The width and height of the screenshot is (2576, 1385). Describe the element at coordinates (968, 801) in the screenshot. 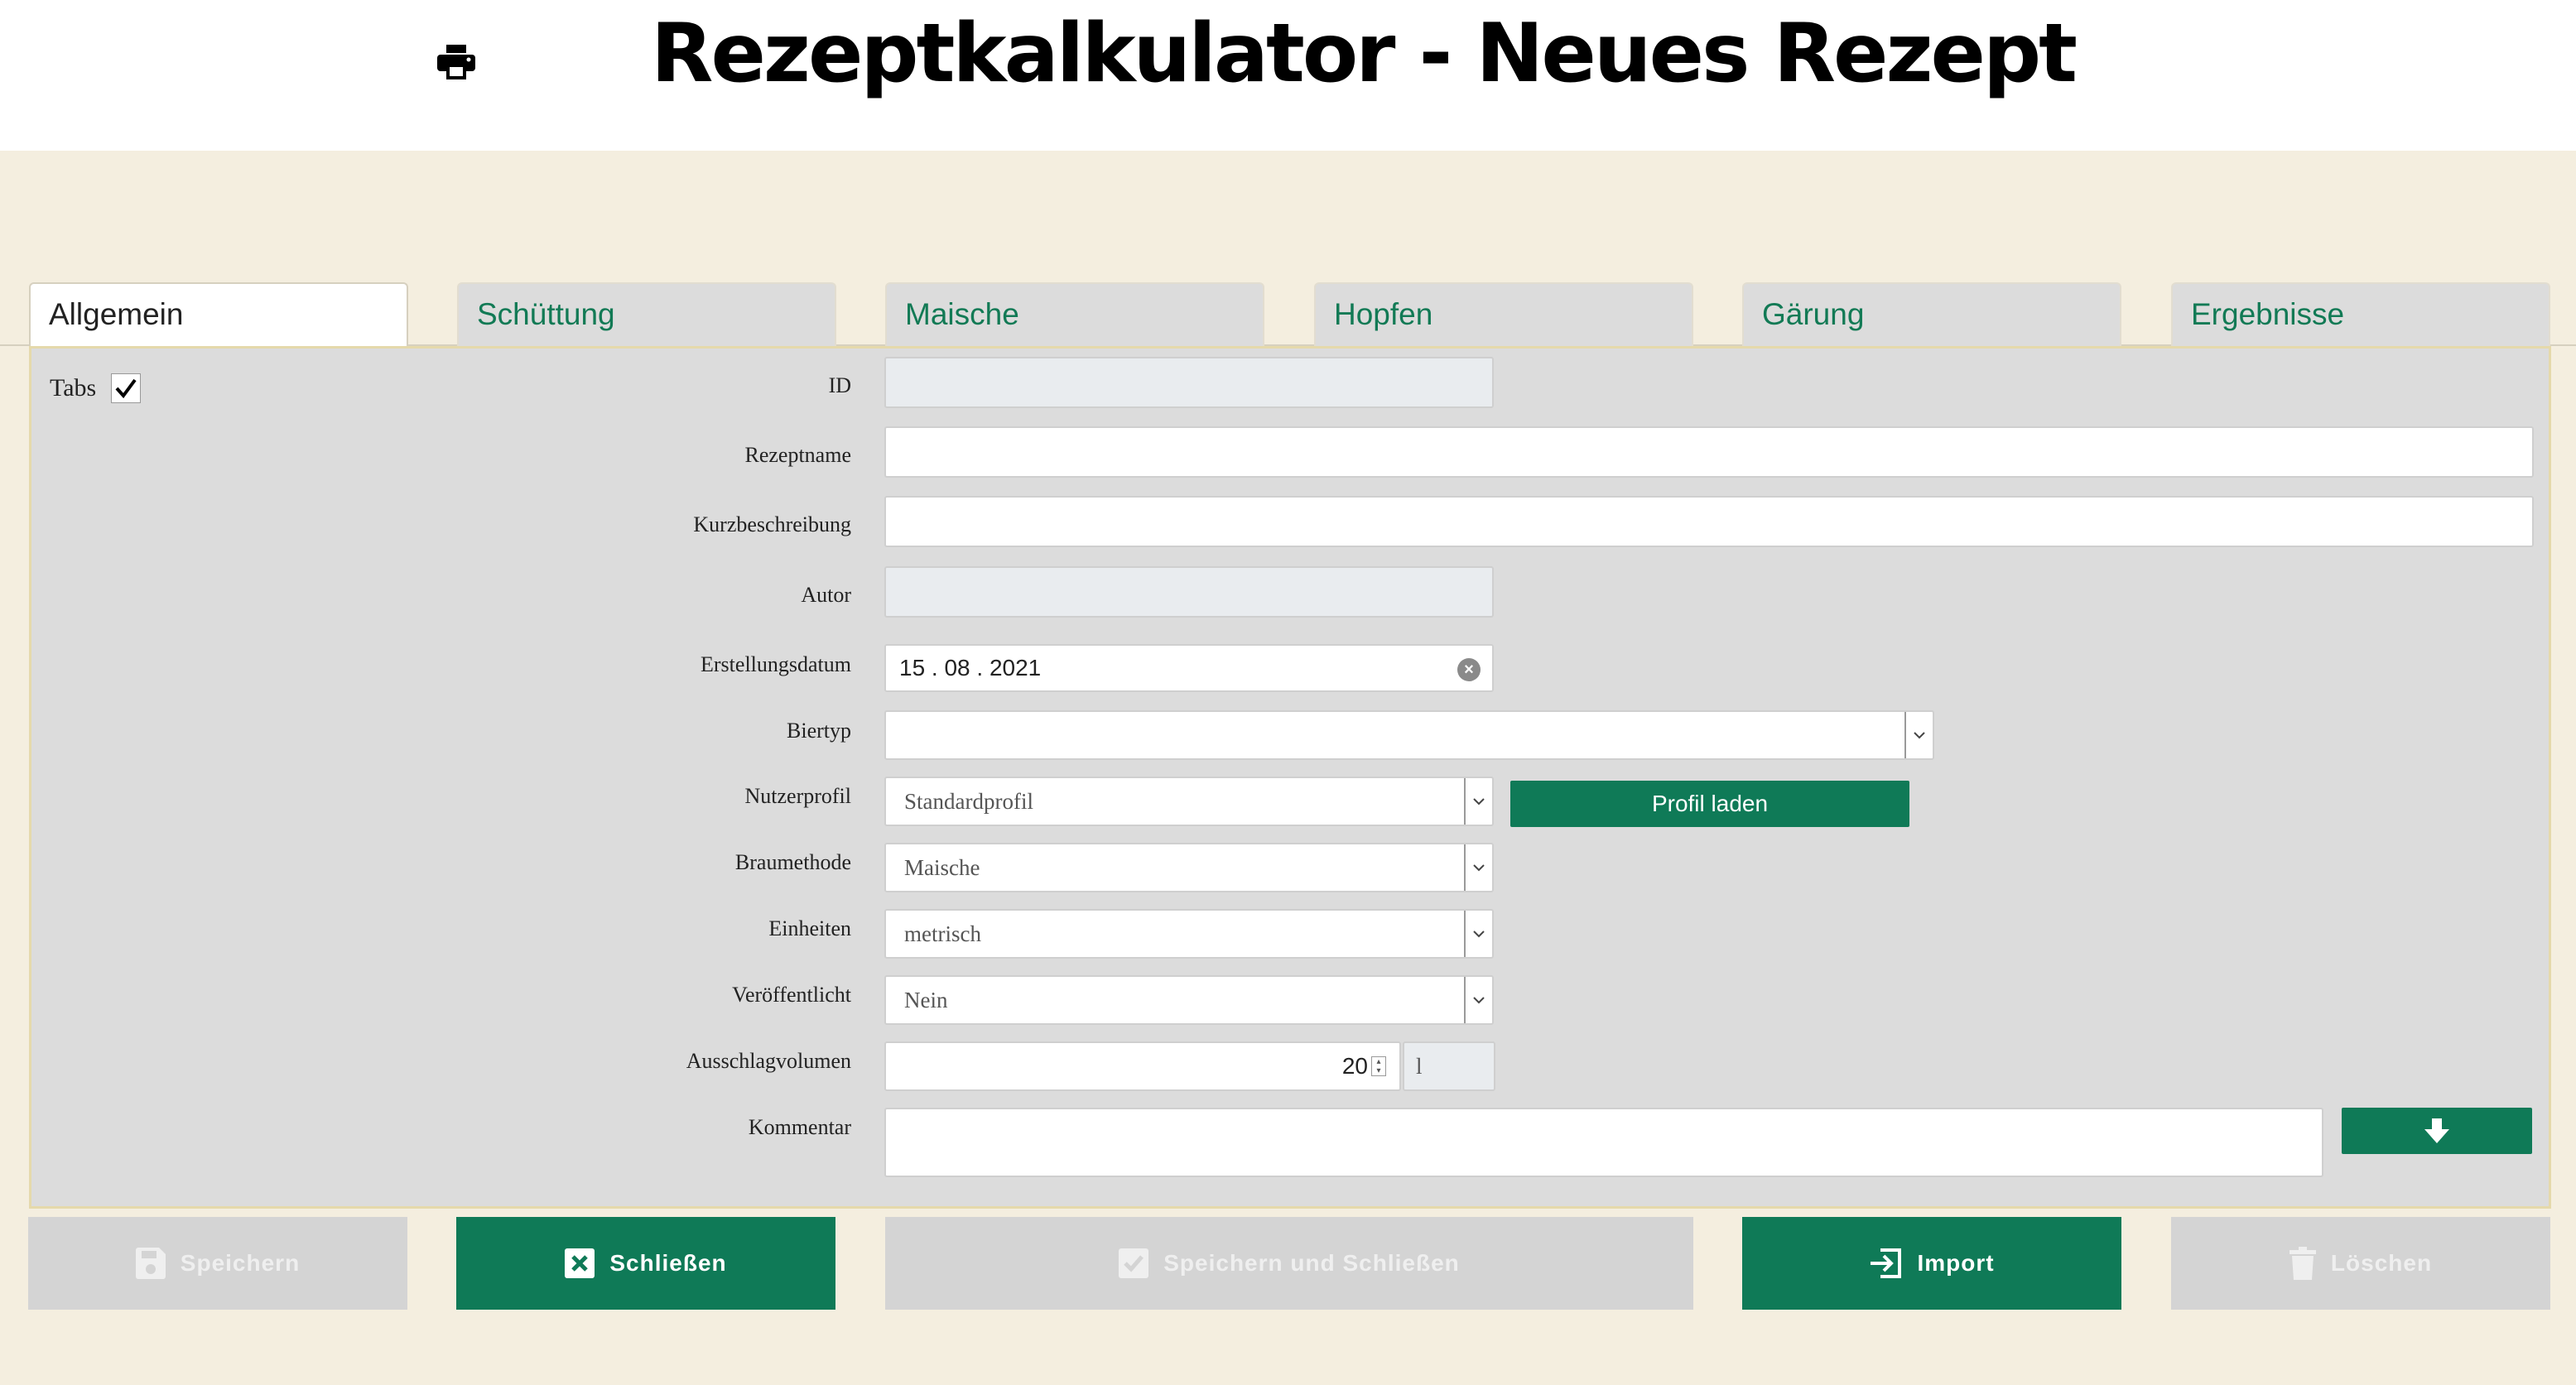

I see `nutzerprofil-value: Standardprofil` at that location.